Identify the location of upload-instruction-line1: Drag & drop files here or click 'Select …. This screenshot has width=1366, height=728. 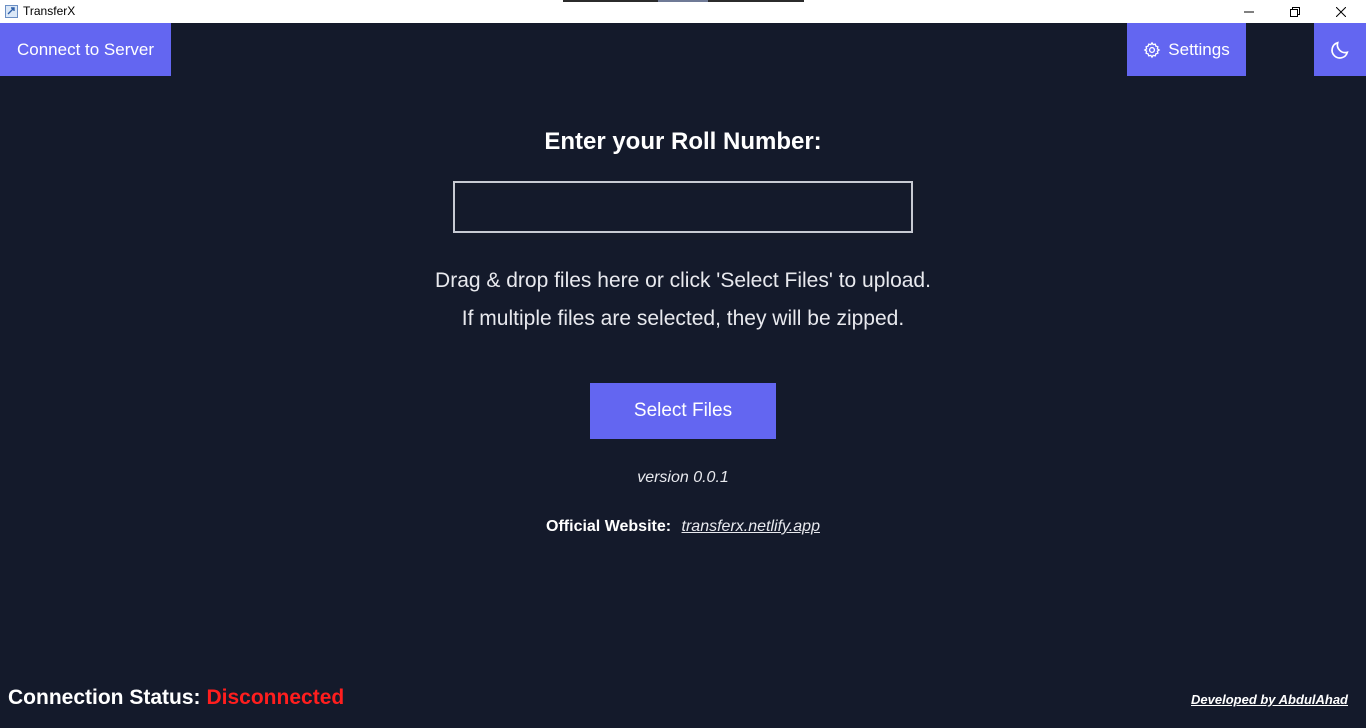
(683, 280).